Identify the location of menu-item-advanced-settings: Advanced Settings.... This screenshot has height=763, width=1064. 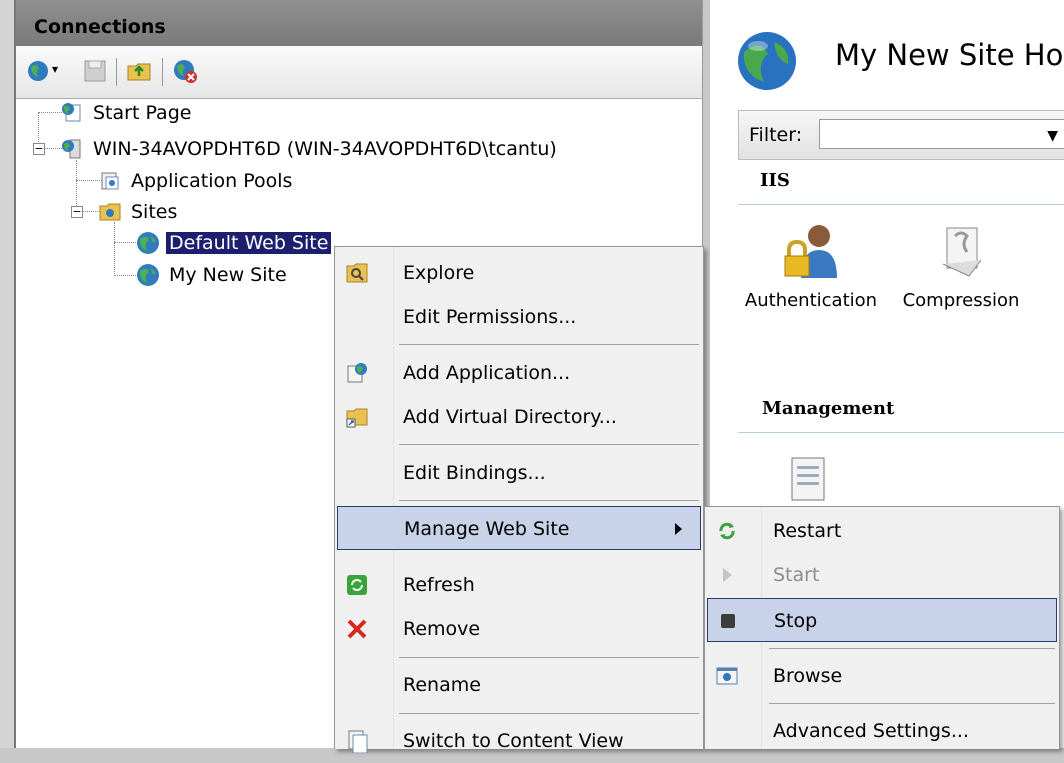
(882, 731).